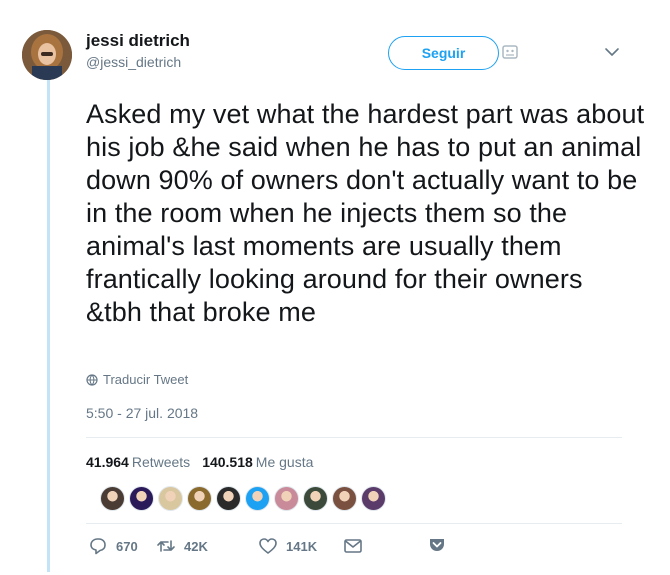 This screenshot has width=670, height=575. Describe the element at coordinates (166, 546) in the screenshot. I see `retweet-icon` at that location.